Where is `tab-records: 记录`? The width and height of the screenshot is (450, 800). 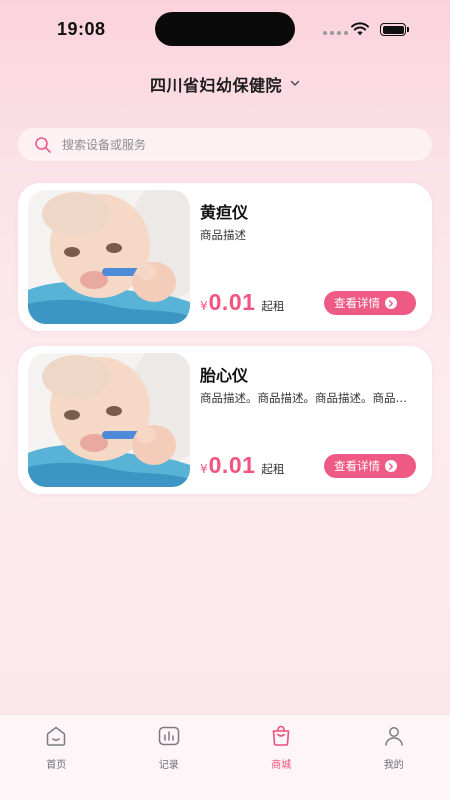 tab-records: 记录 is located at coordinates (169, 757).